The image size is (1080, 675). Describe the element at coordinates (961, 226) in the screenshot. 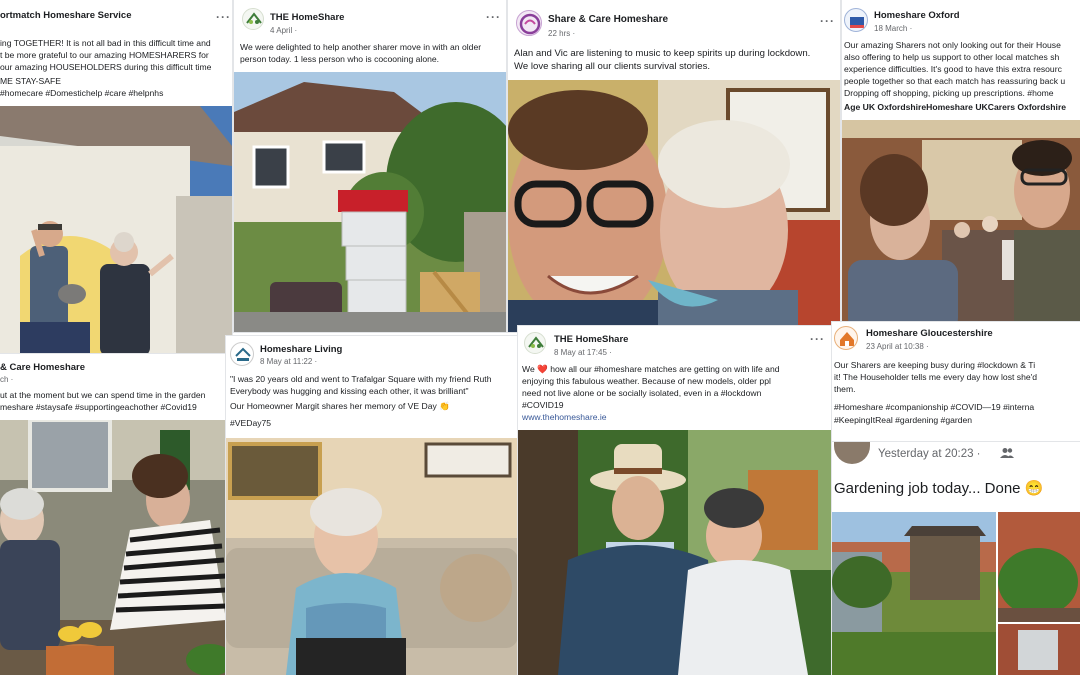

I see `post-photo-gathering` at that location.